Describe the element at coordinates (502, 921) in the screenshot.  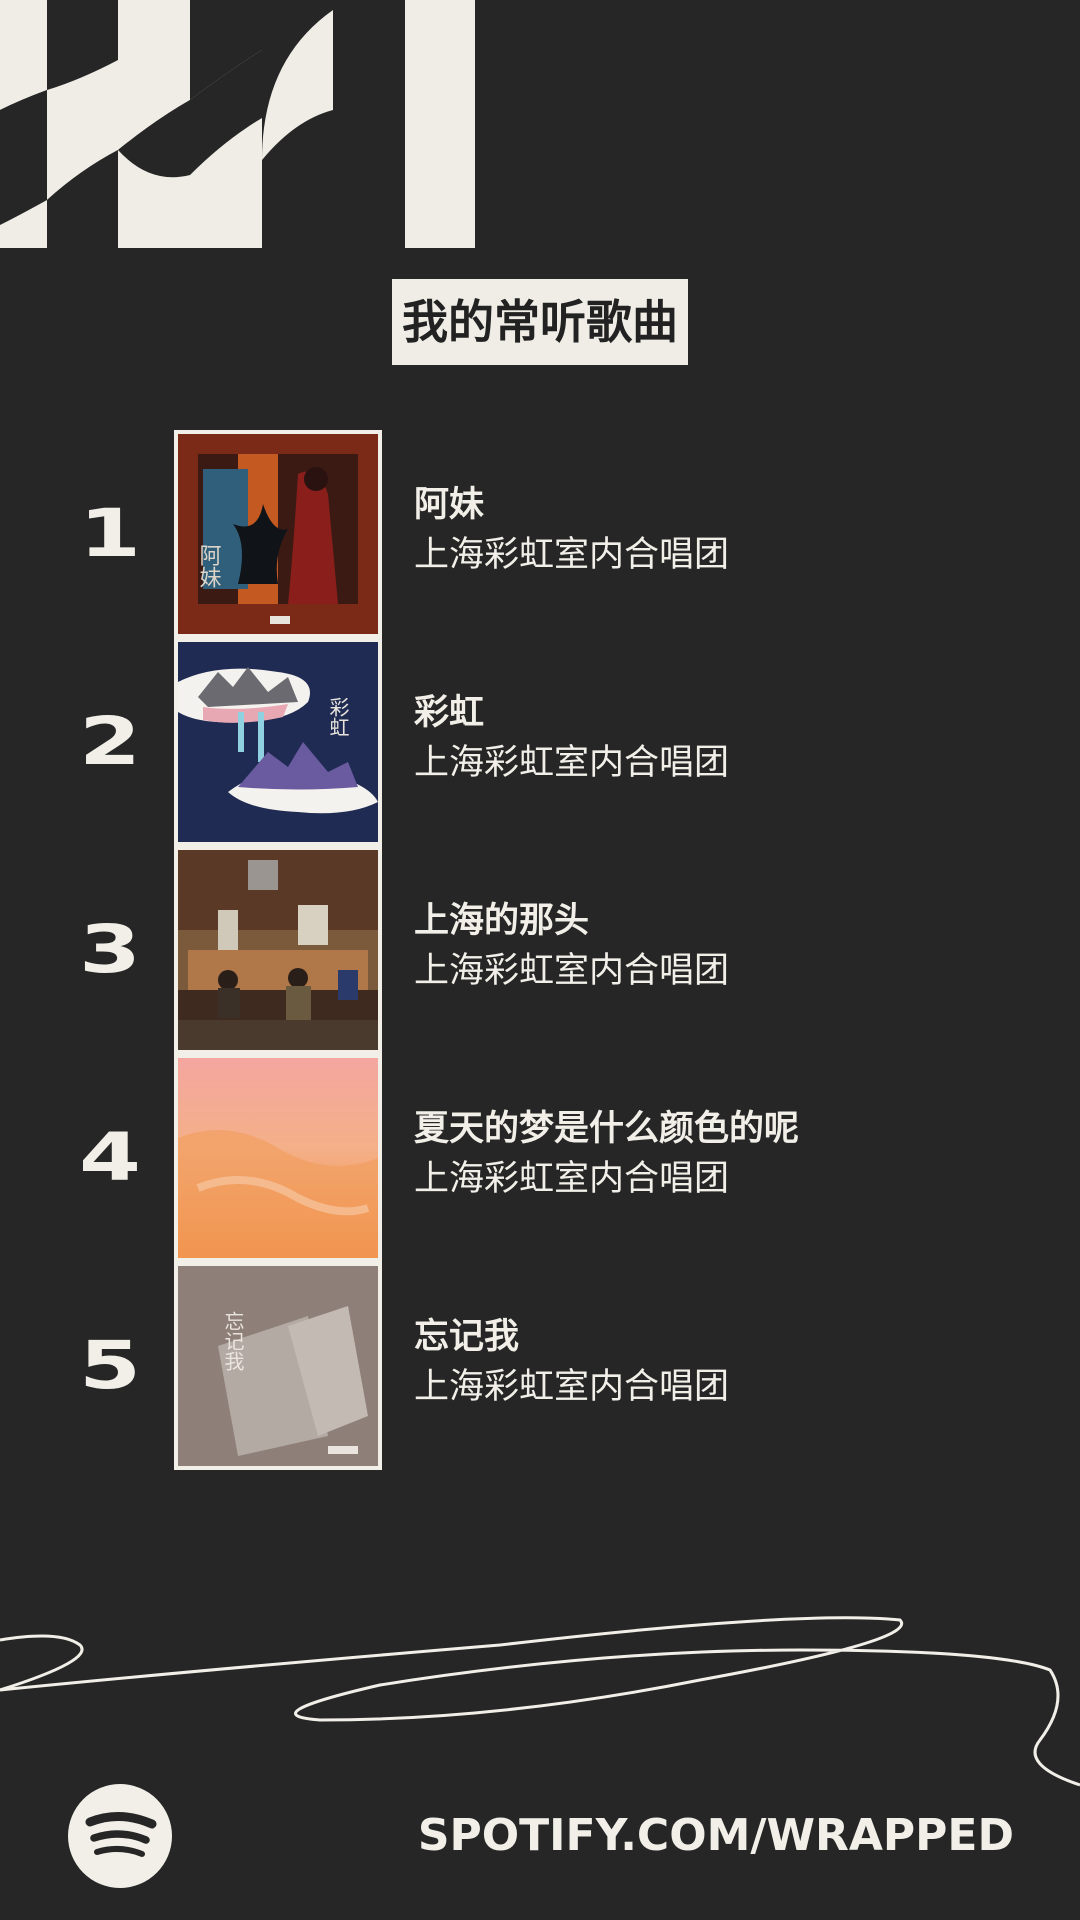
I see `track-title: 上海的那头` at that location.